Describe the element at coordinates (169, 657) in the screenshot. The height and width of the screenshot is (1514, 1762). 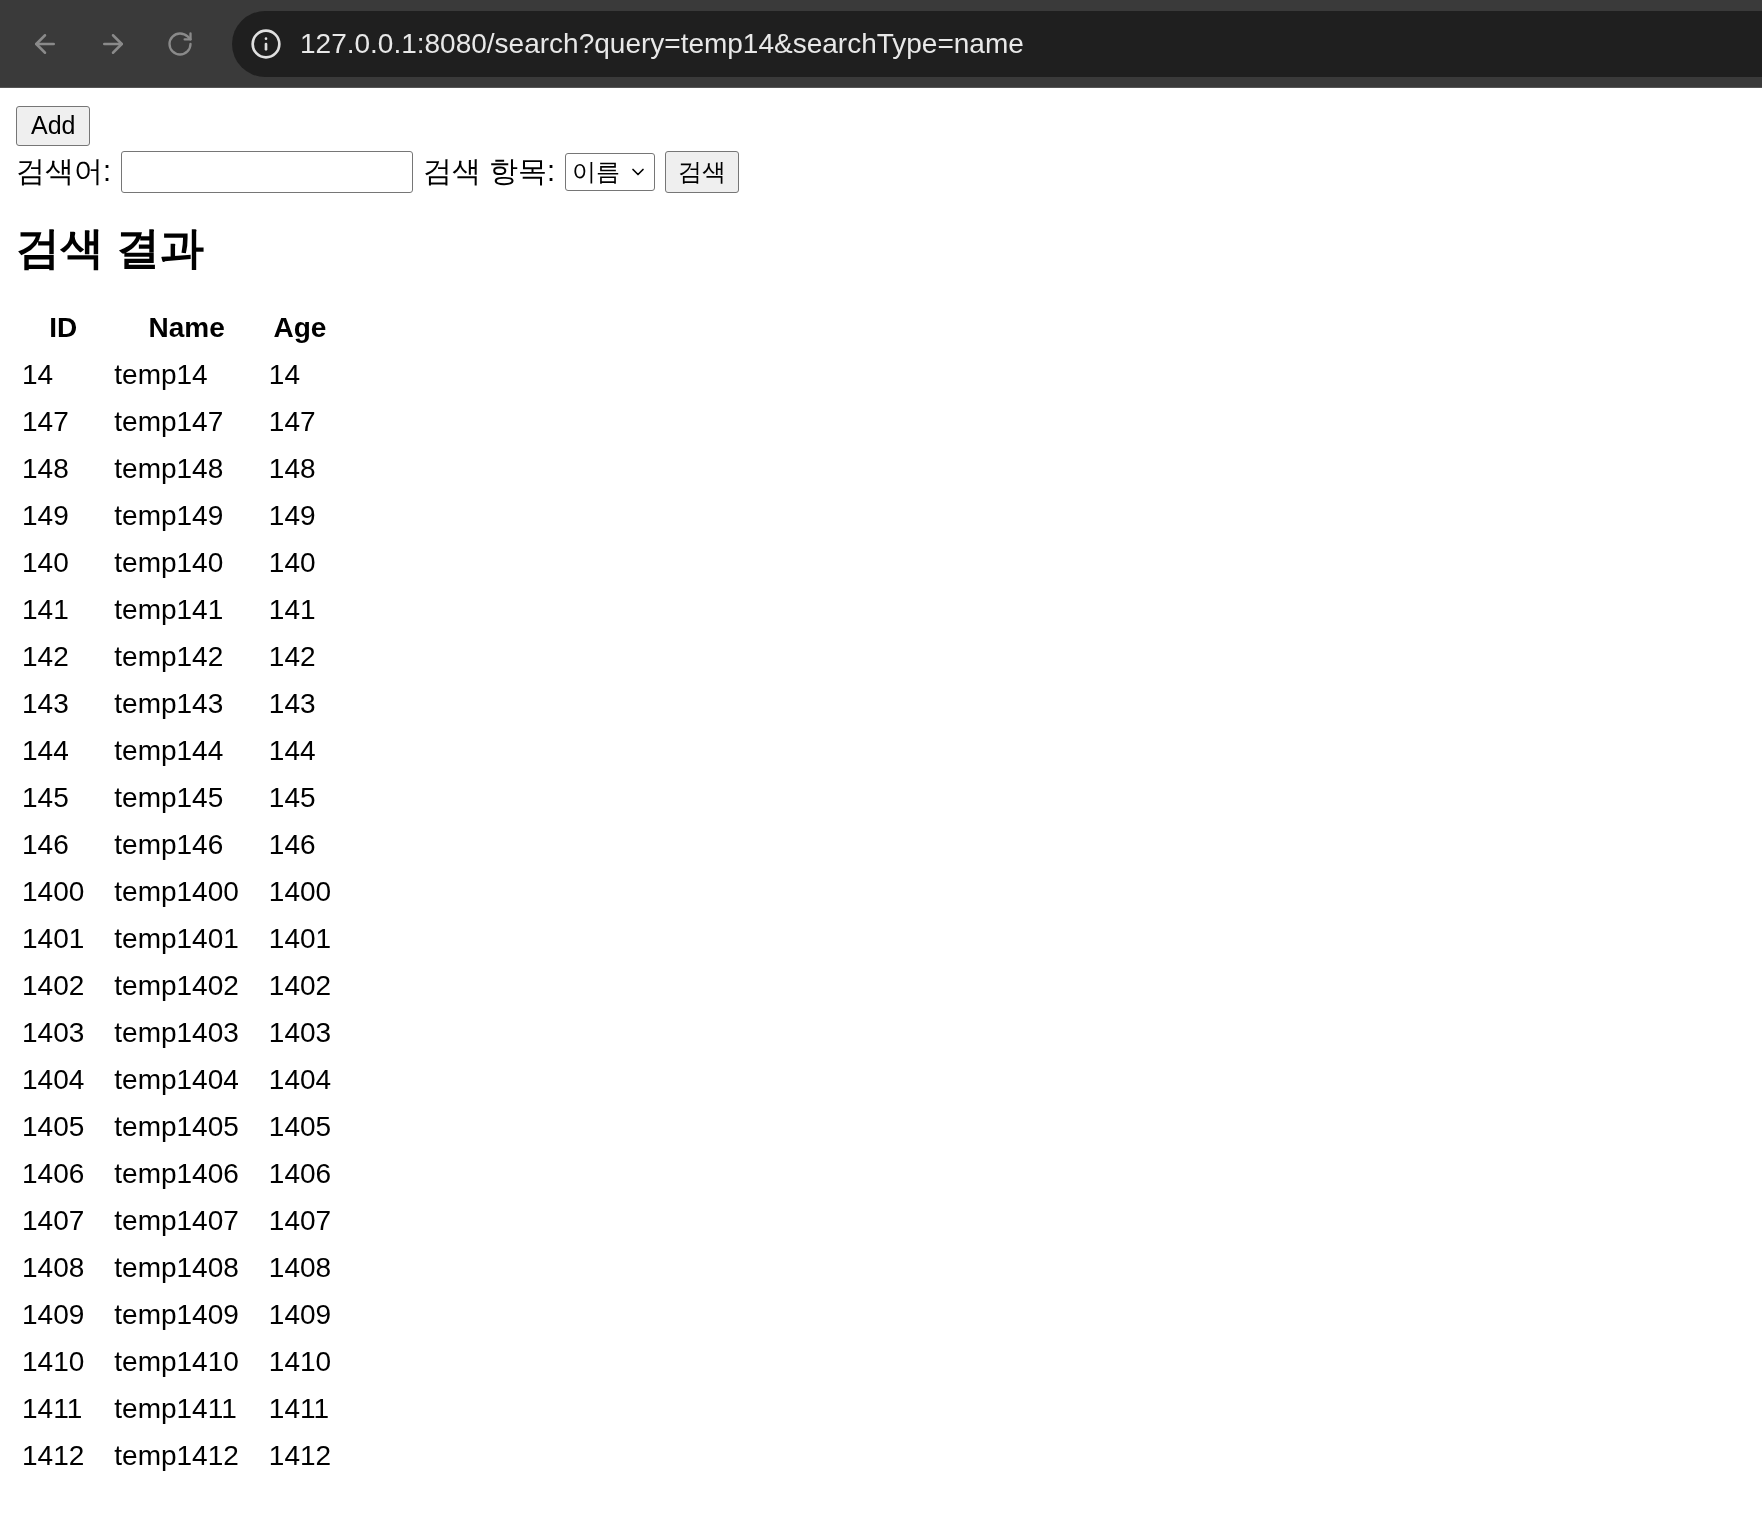
I see `table-cell-text: temp142` at that location.